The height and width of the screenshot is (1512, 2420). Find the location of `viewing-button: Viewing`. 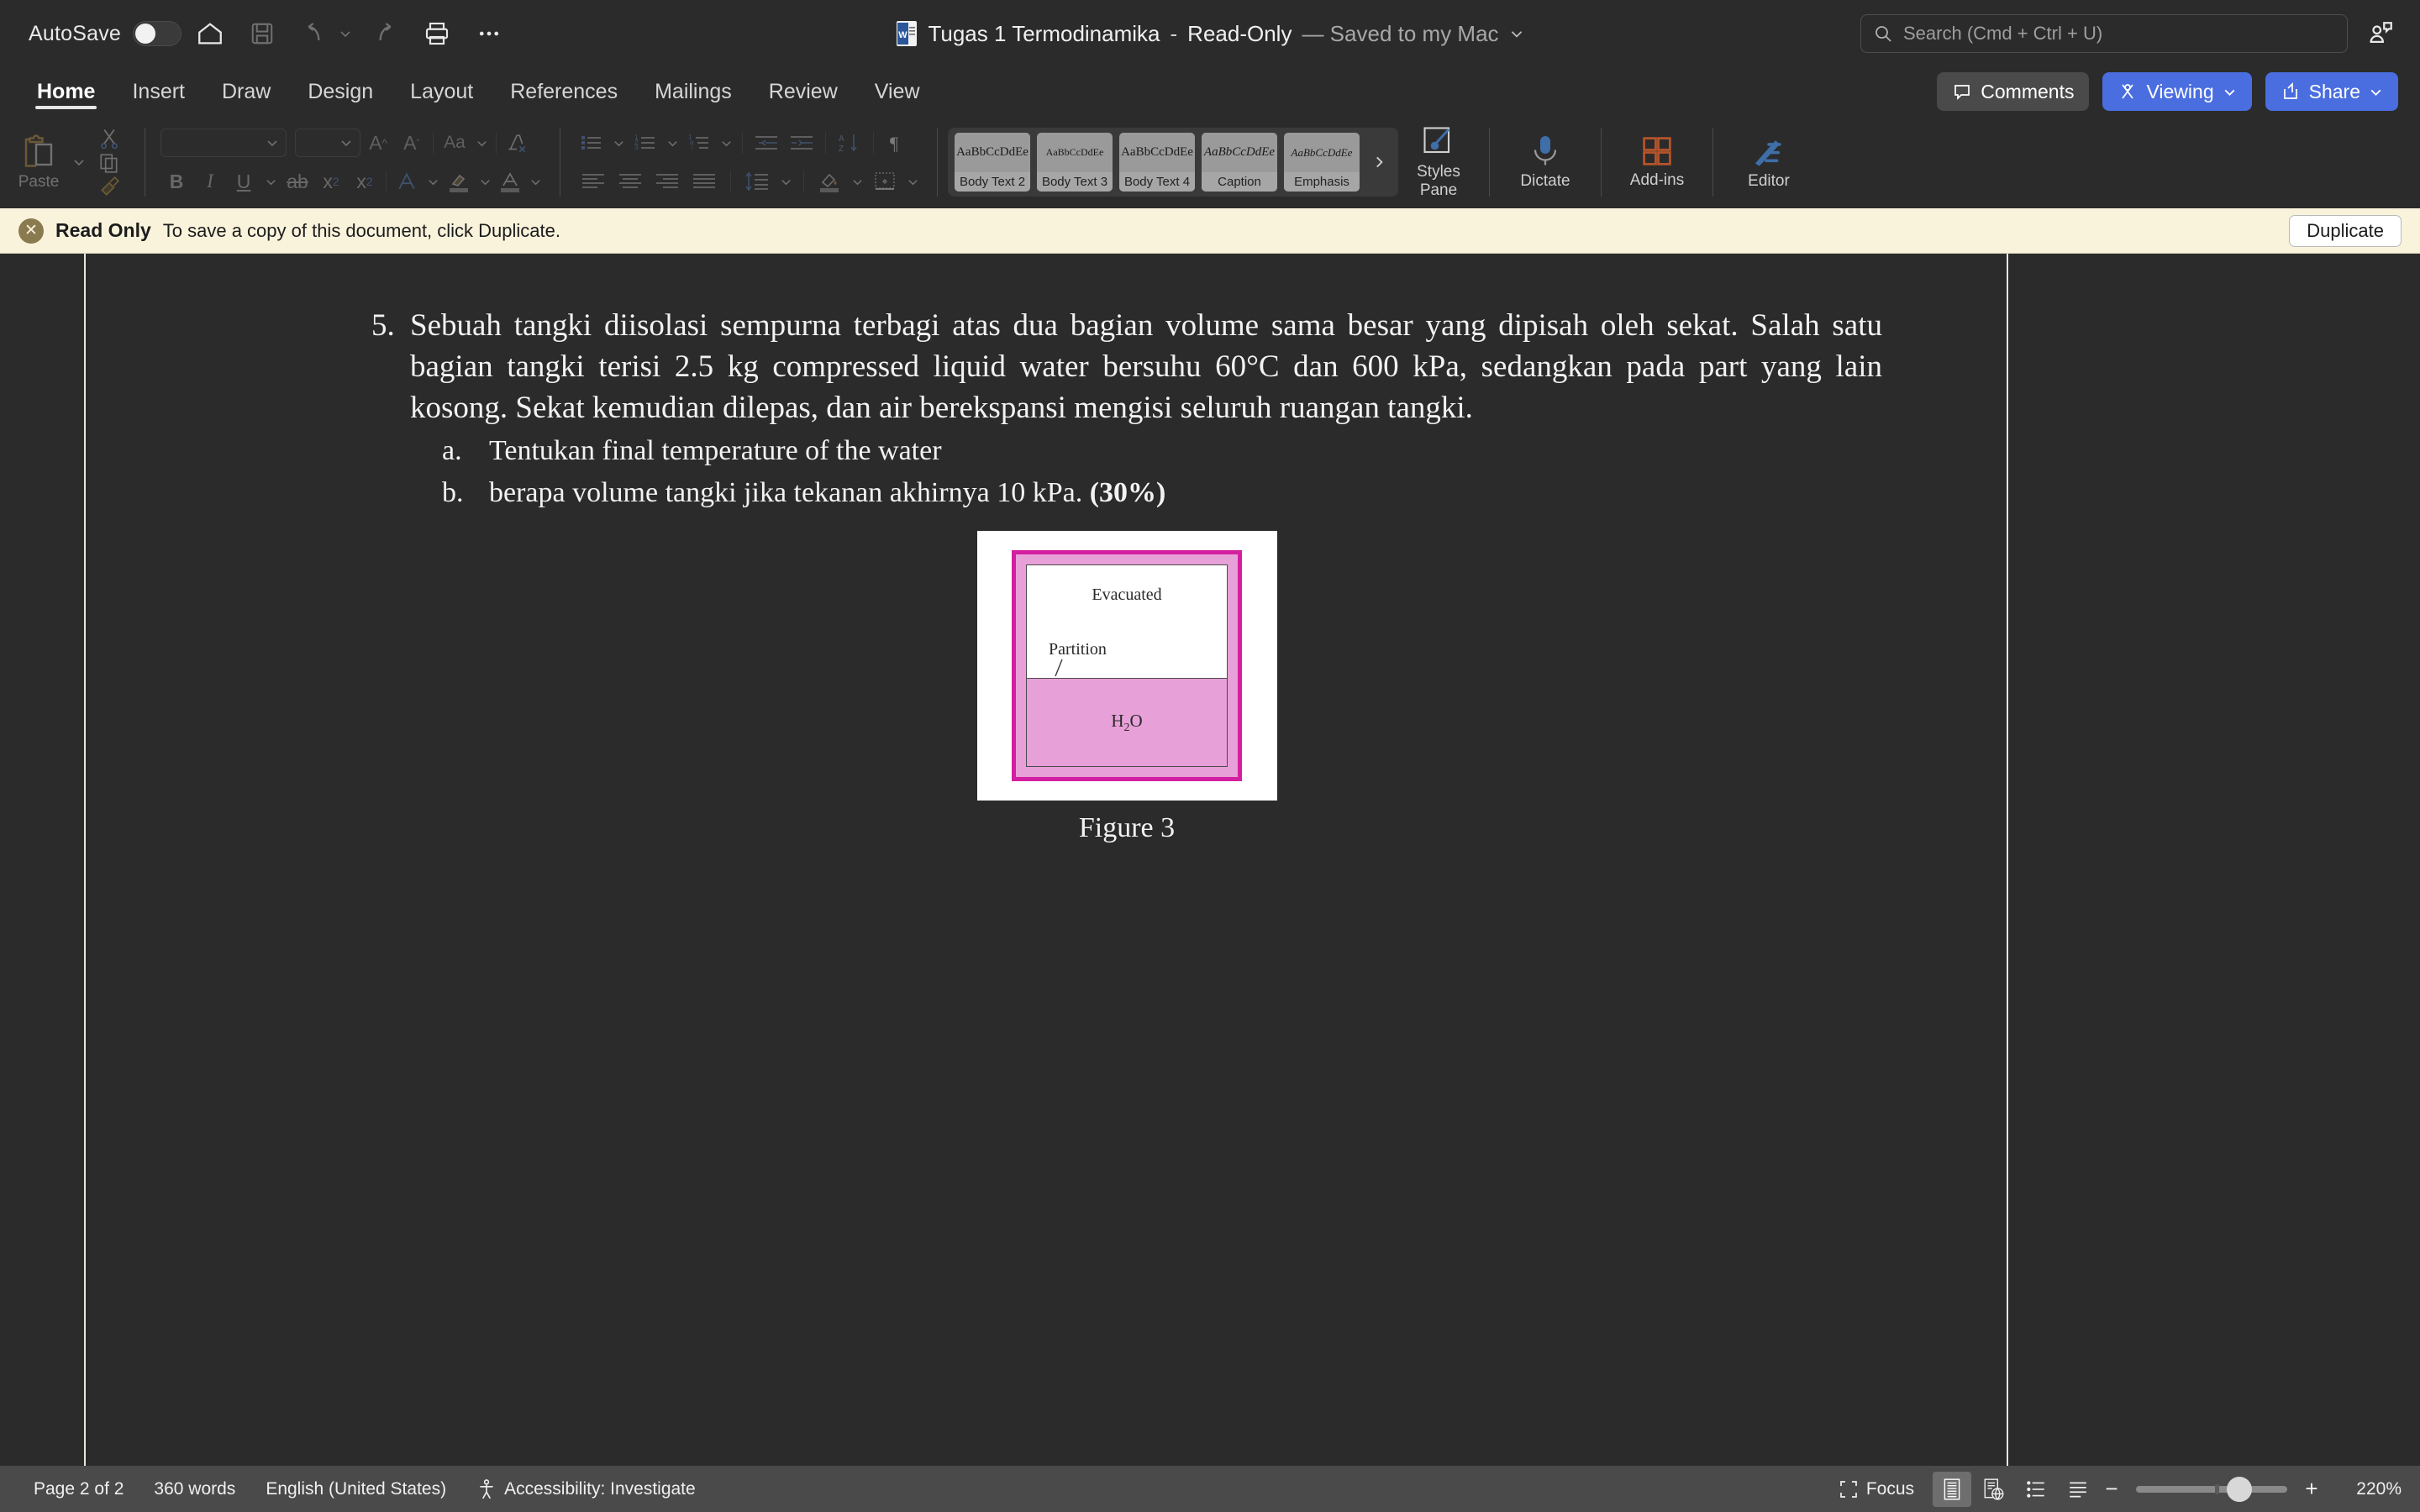

viewing-button: Viewing is located at coordinates (2177, 91).